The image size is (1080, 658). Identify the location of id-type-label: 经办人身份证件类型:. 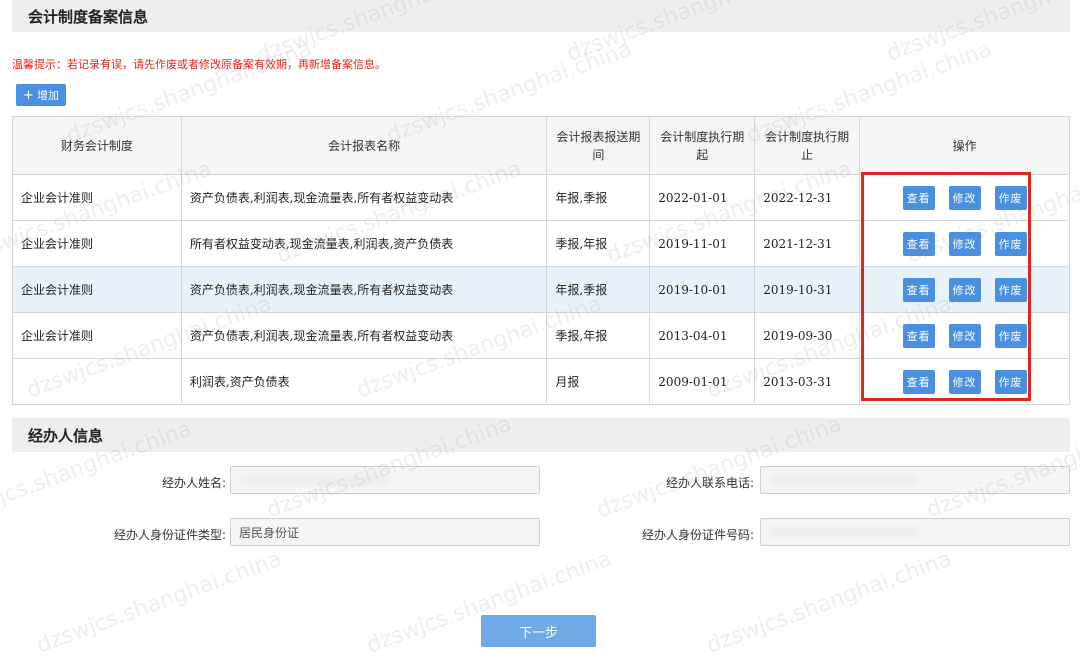
(169, 535).